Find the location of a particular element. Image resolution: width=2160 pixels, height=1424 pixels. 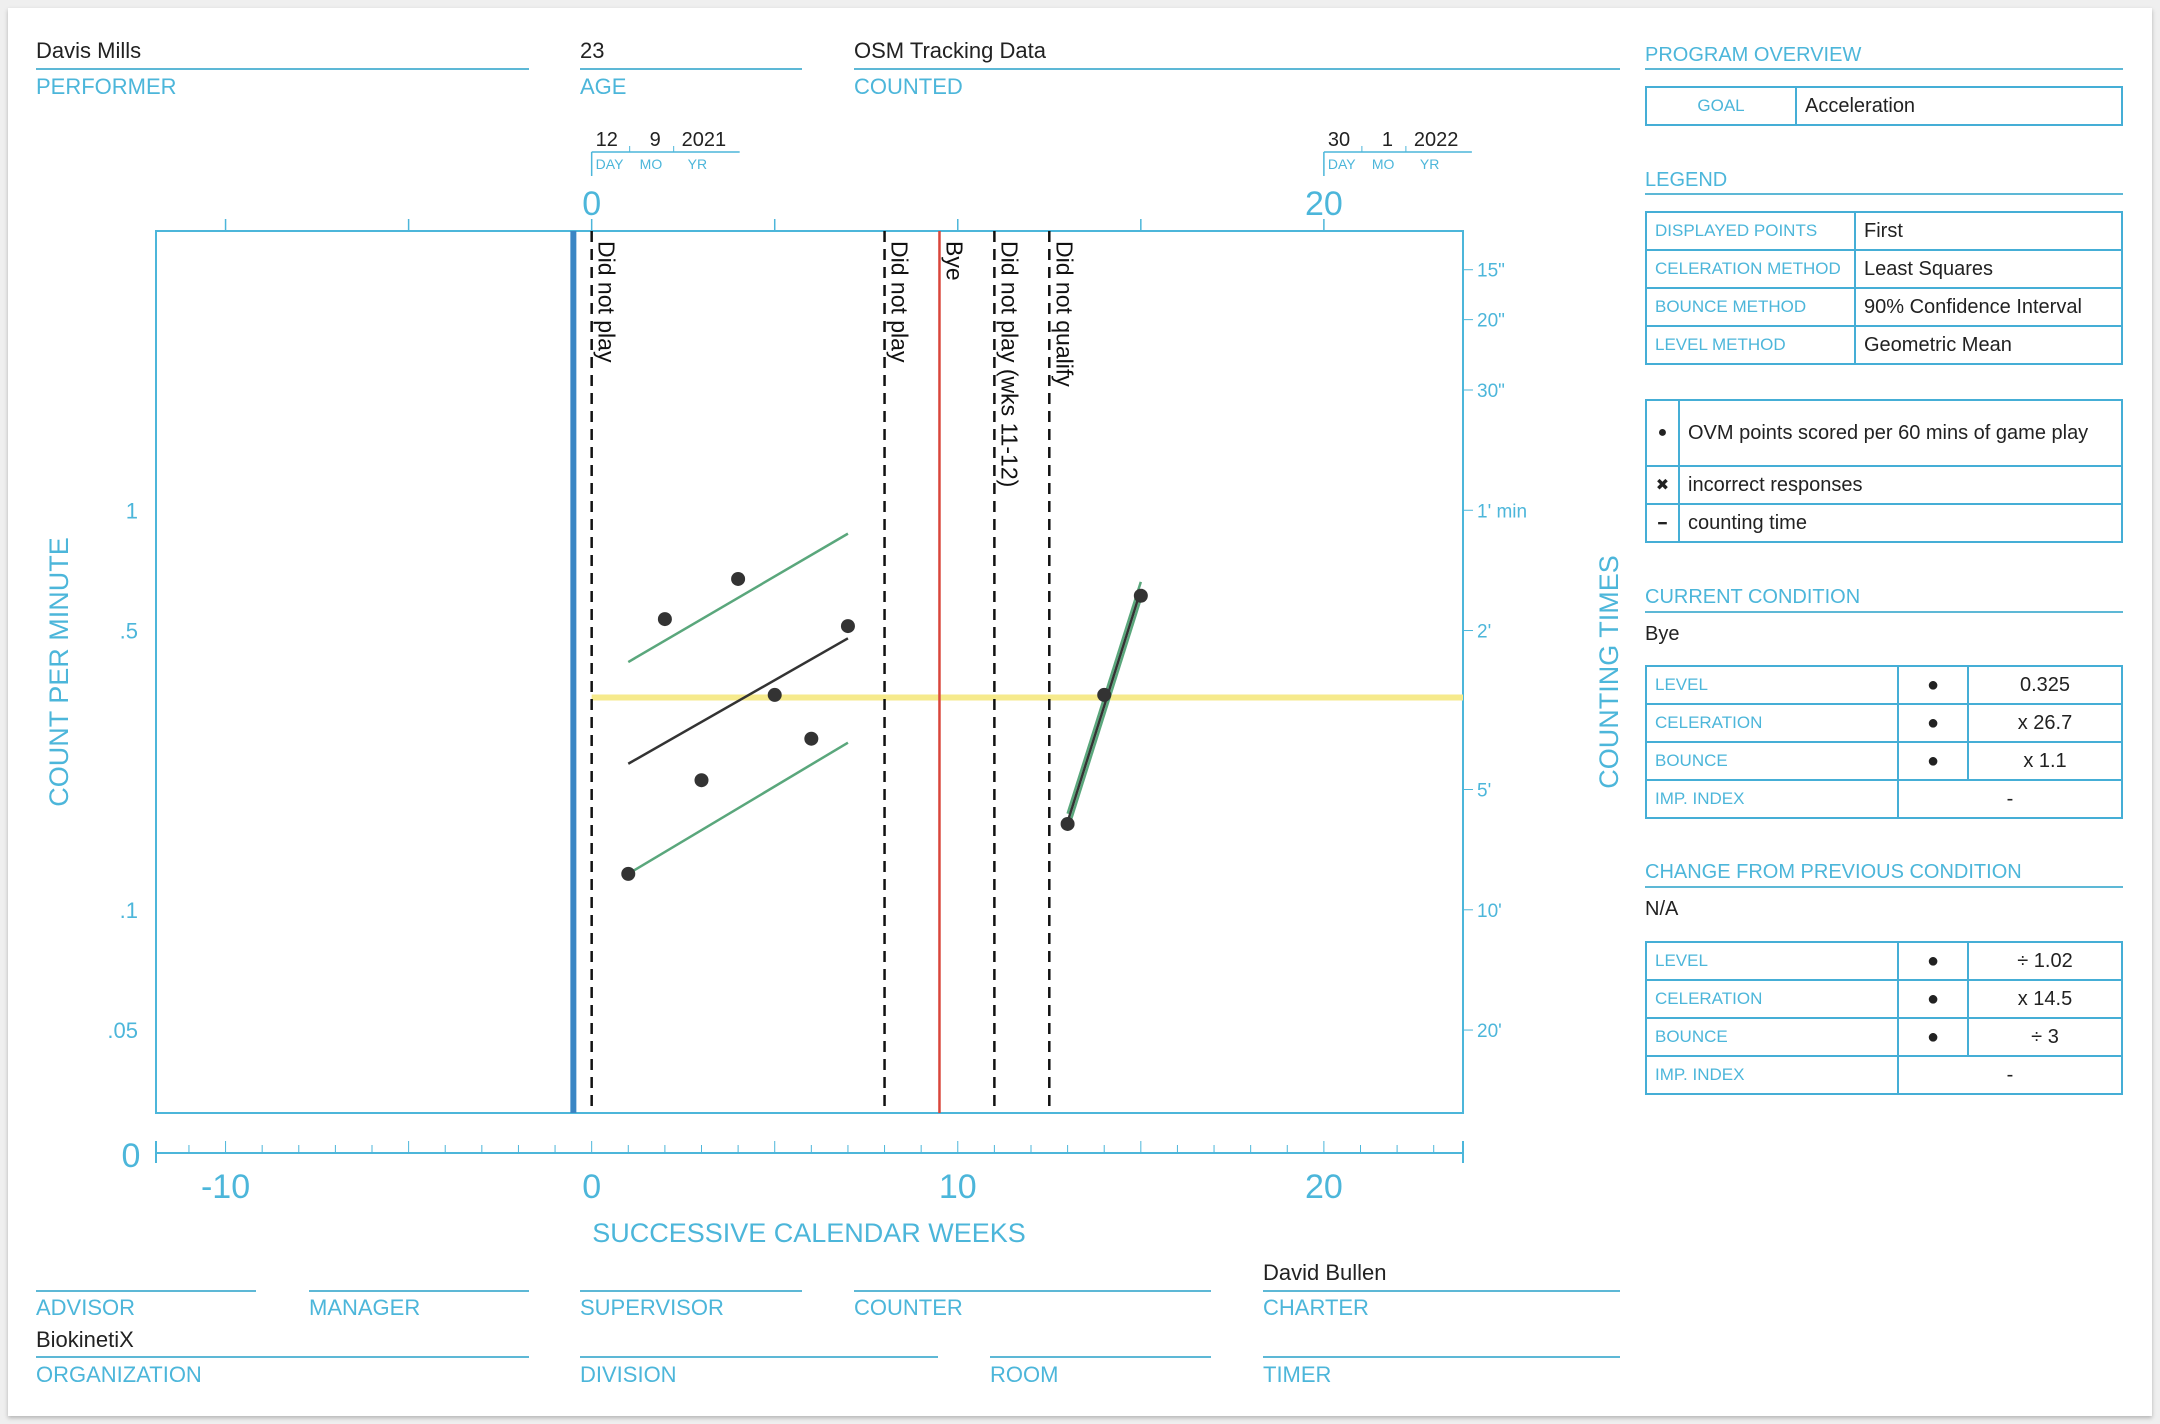

legend-value: Geometric Mean is located at coordinates (1988, 345).